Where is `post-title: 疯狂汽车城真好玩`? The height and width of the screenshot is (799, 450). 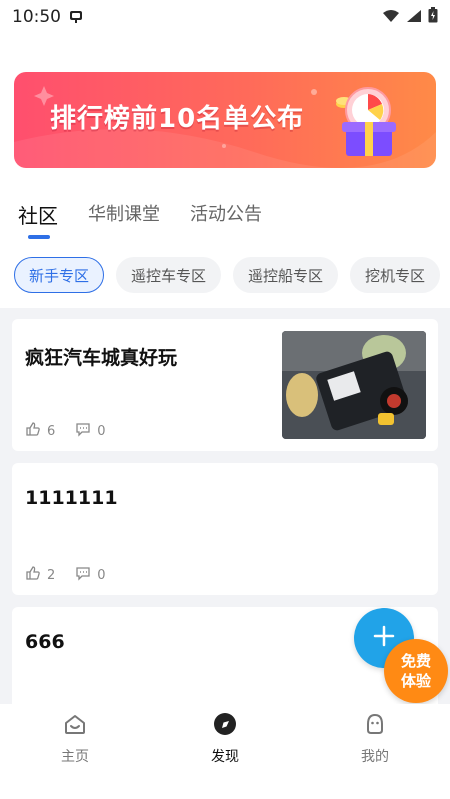 post-title: 疯狂汽车城真好玩 is located at coordinates (101, 358).